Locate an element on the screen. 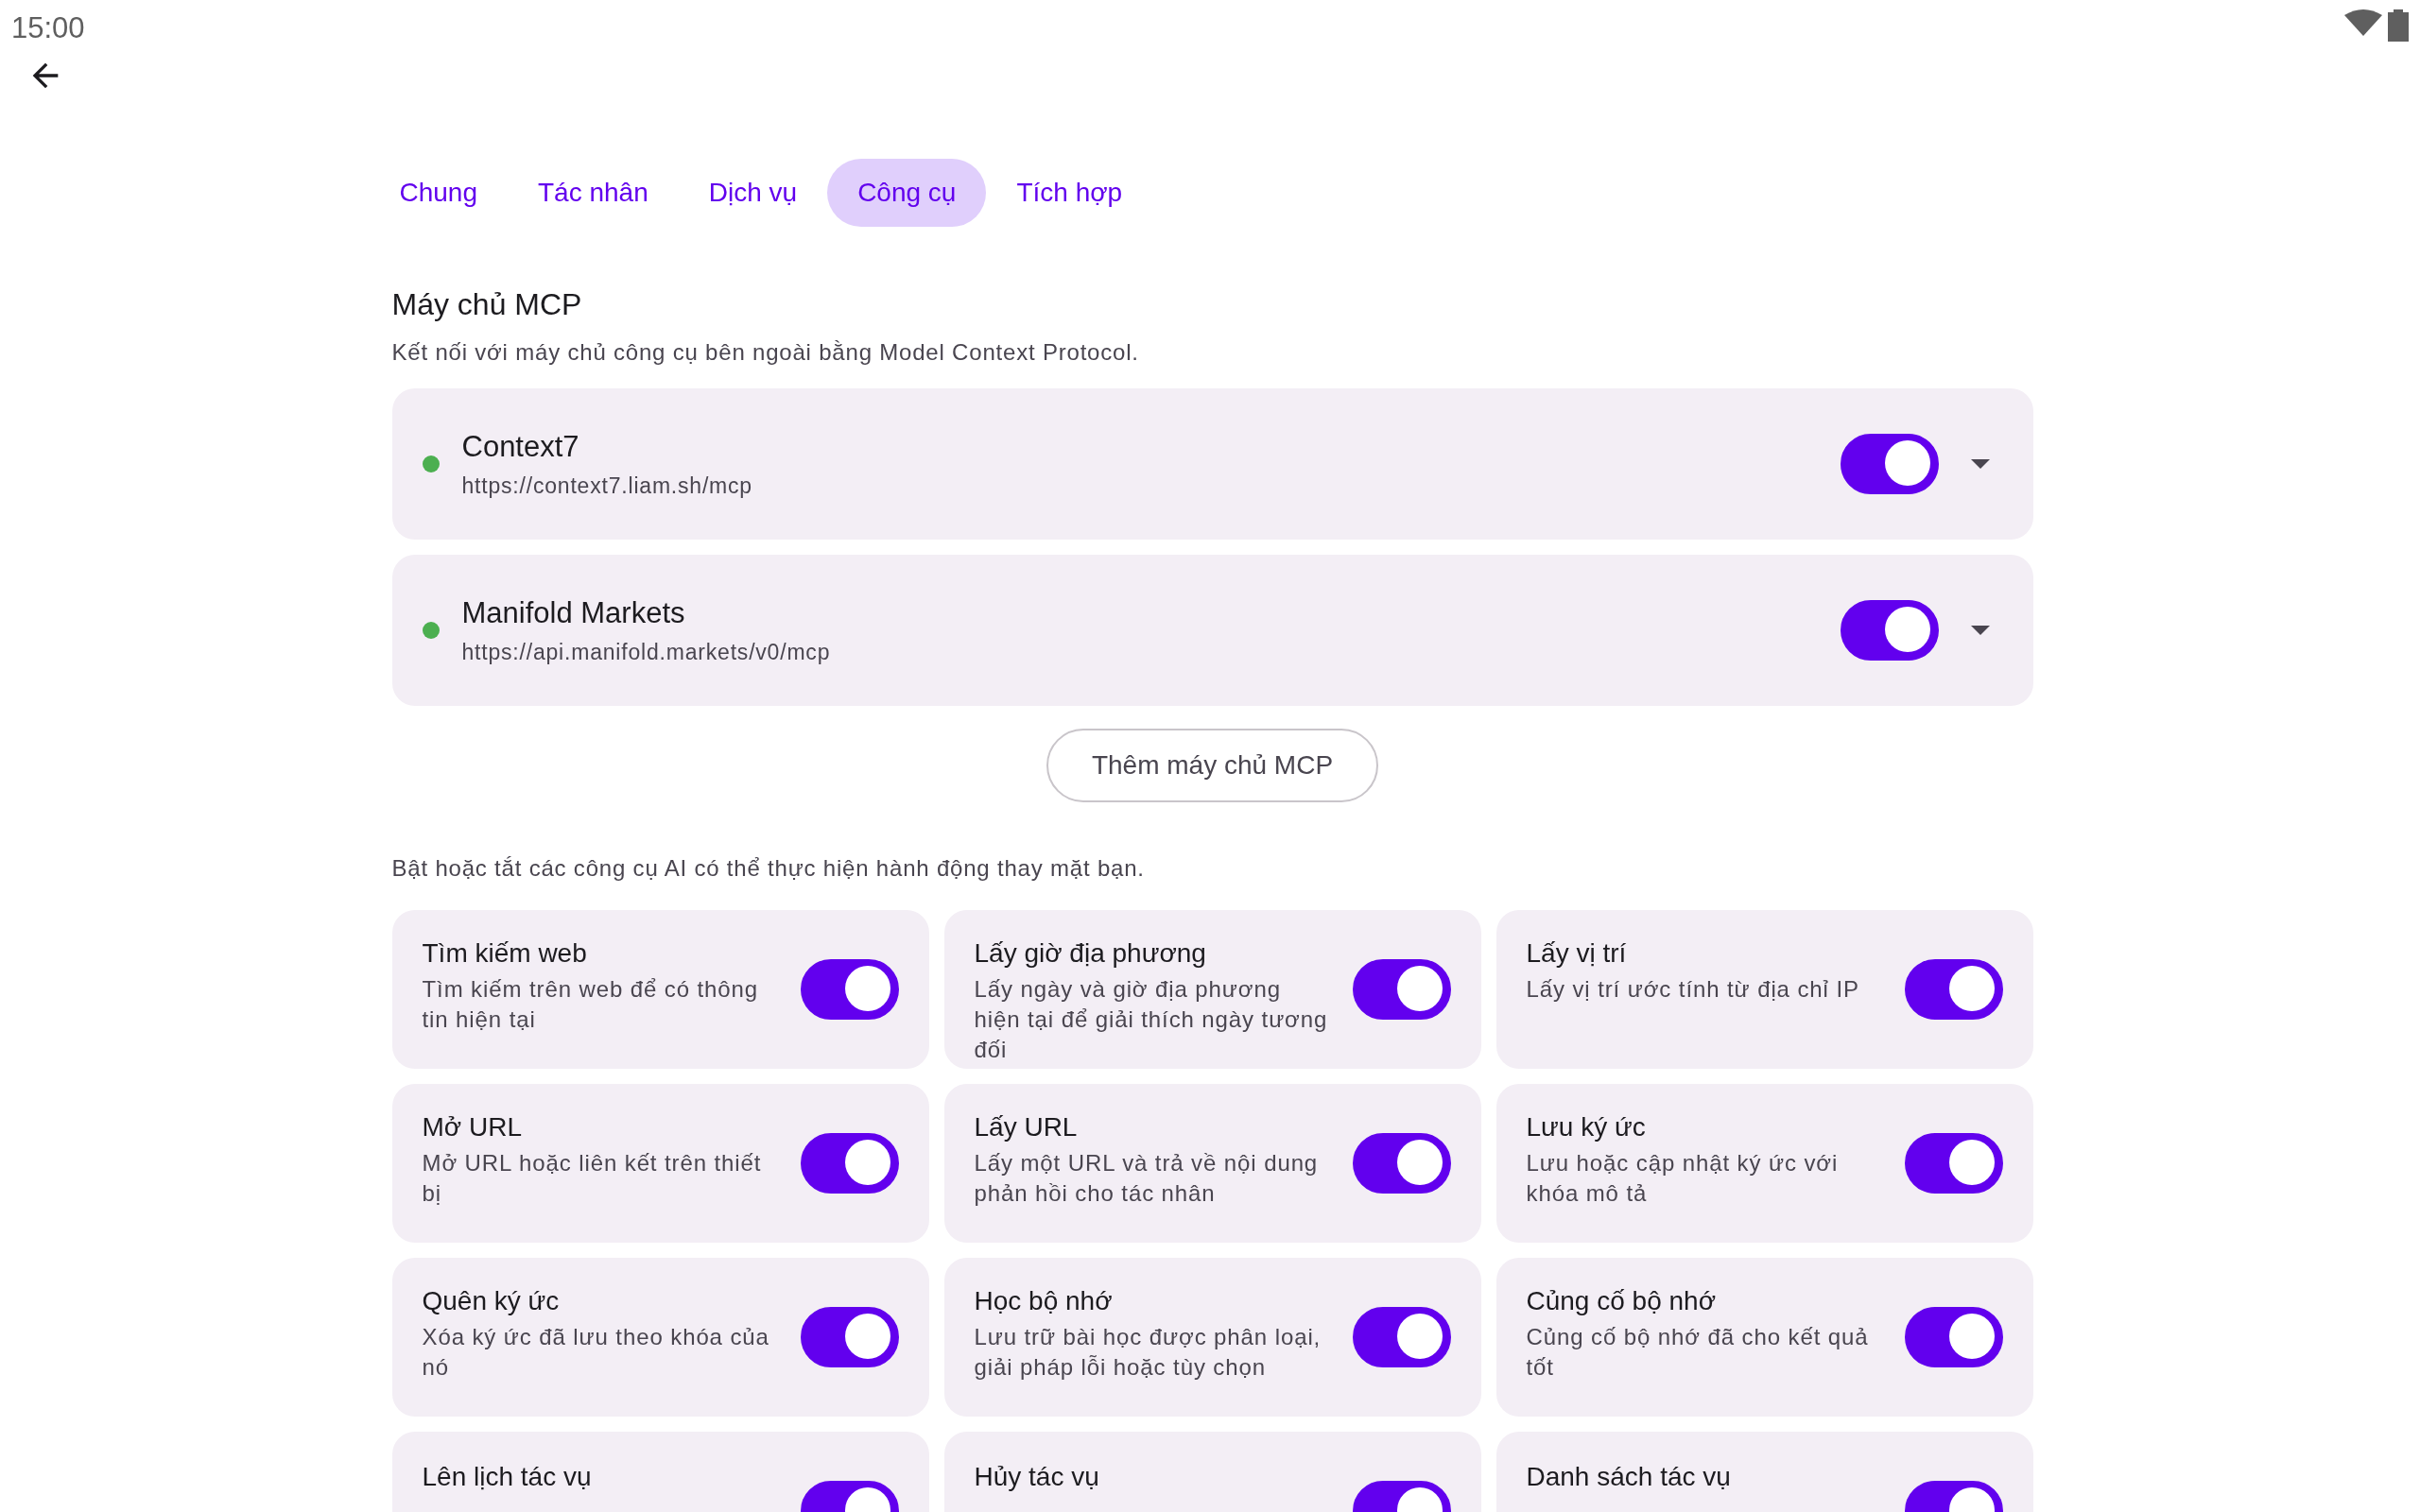  tool-name: Quên ký ức is located at coordinates (491, 1301).